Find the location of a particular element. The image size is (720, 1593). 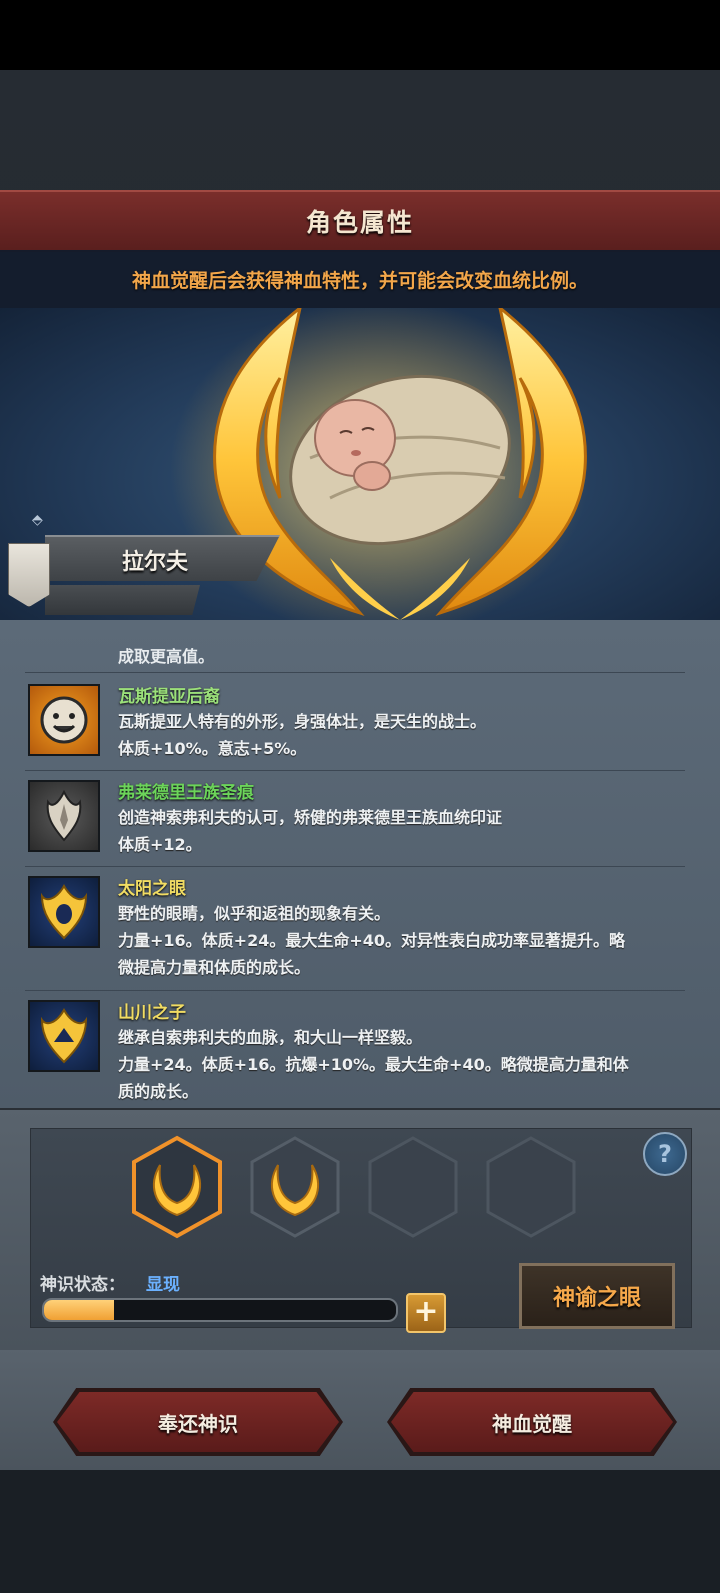

divine-blood-awaken-label: 神血觉醒 is located at coordinates (532, 1423).